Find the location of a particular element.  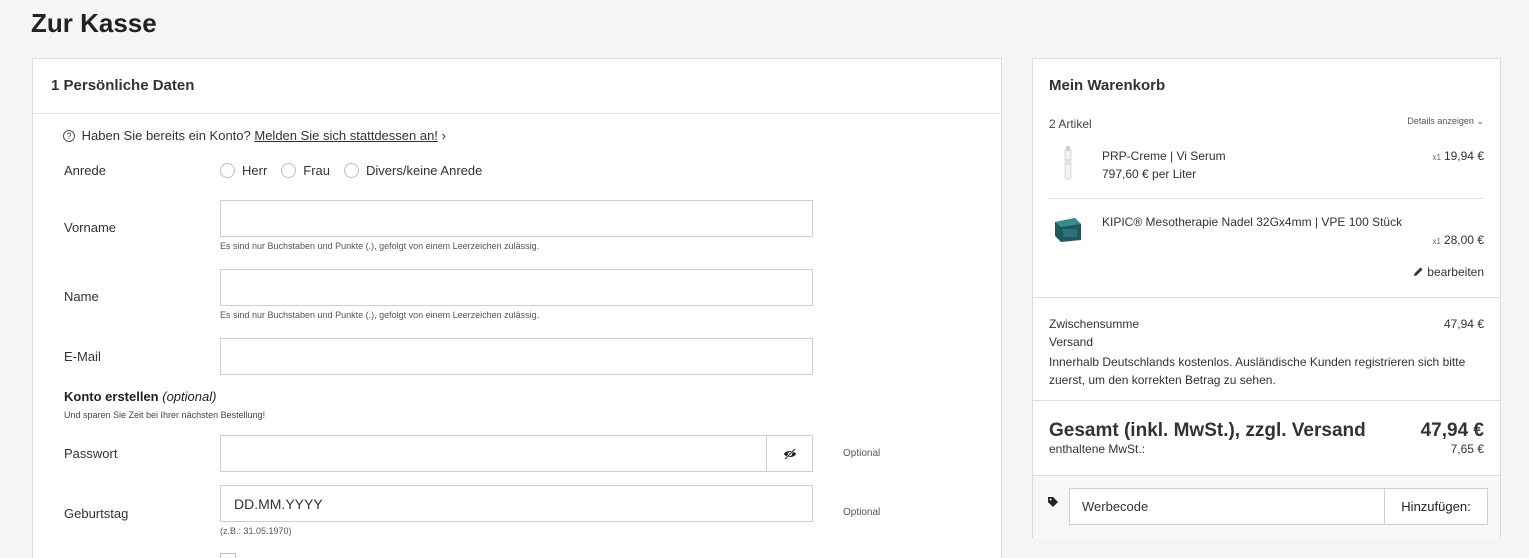

eye-slash-icon is located at coordinates (790, 453).